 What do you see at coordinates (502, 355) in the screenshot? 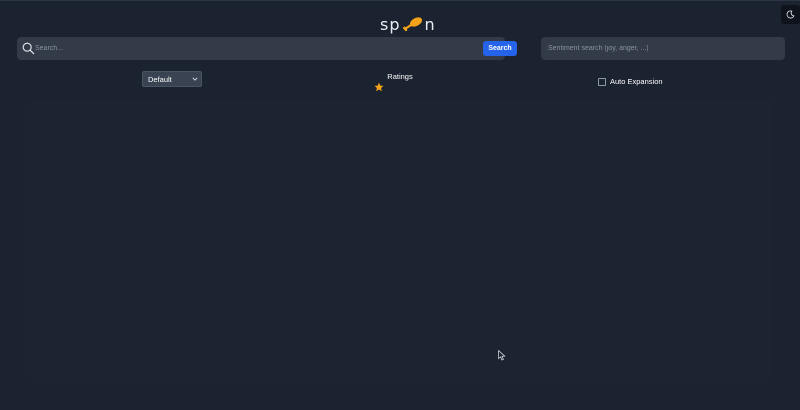
I see `mouse-cursor-icon` at bounding box center [502, 355].